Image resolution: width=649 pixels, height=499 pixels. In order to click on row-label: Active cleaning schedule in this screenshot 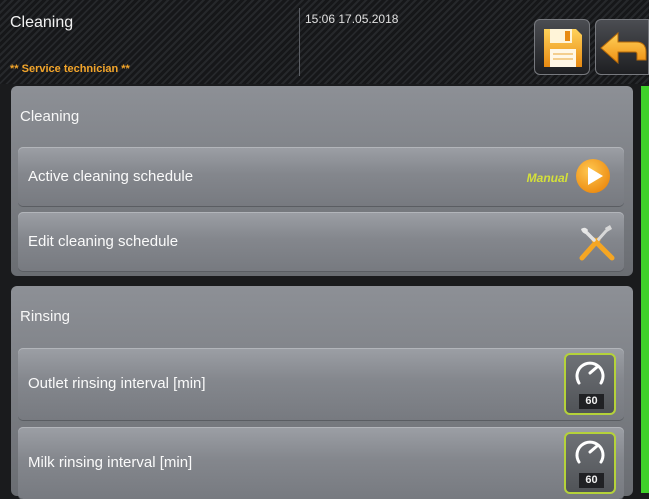, I will do `click(111, 176)`.